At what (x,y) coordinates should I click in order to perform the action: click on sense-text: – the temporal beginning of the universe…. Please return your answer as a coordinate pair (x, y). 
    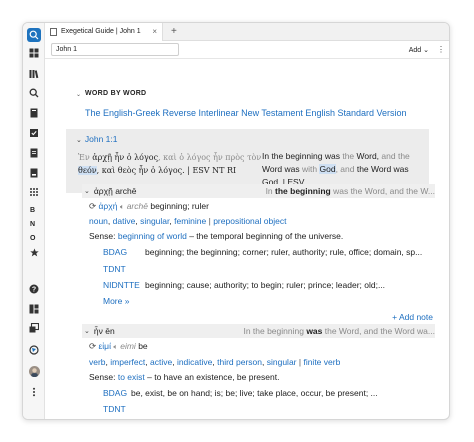
    Looking at the image, I should click on (265, 236).